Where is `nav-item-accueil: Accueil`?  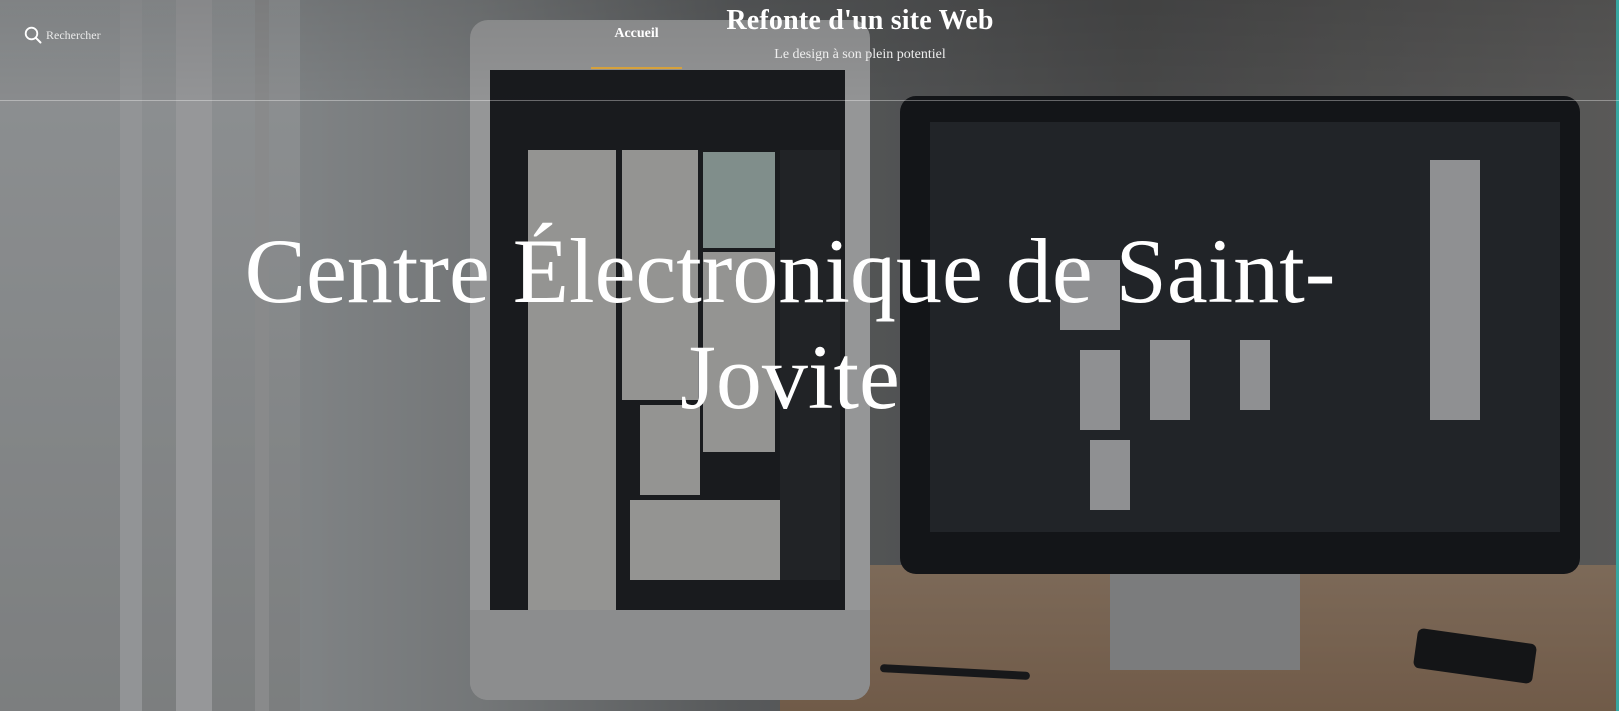
nav-item-accueil: Accueil is located at coordinates (636, 35).